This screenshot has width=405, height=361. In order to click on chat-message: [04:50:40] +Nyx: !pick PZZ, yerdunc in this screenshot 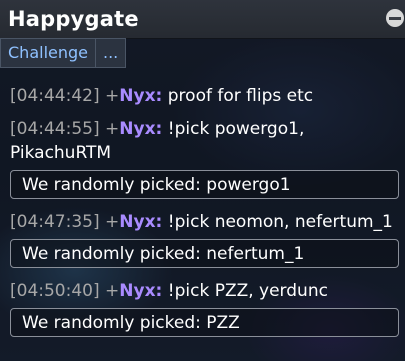, I will do `click(202, 289)`.